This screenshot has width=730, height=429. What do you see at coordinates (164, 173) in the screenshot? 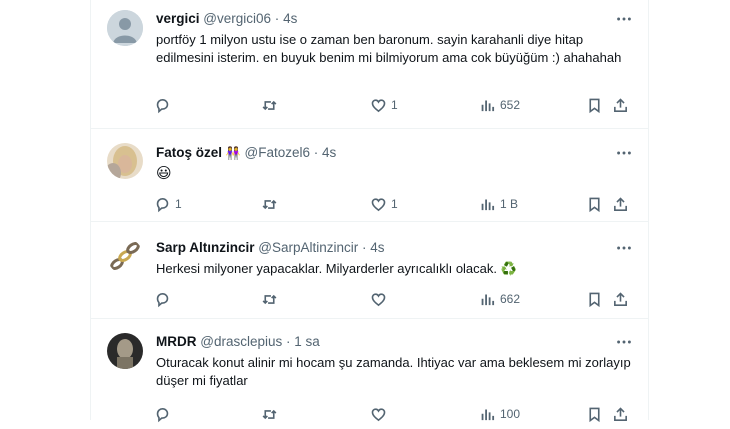
I see `tweet-text: 😃` at bounding box center [164, 173].